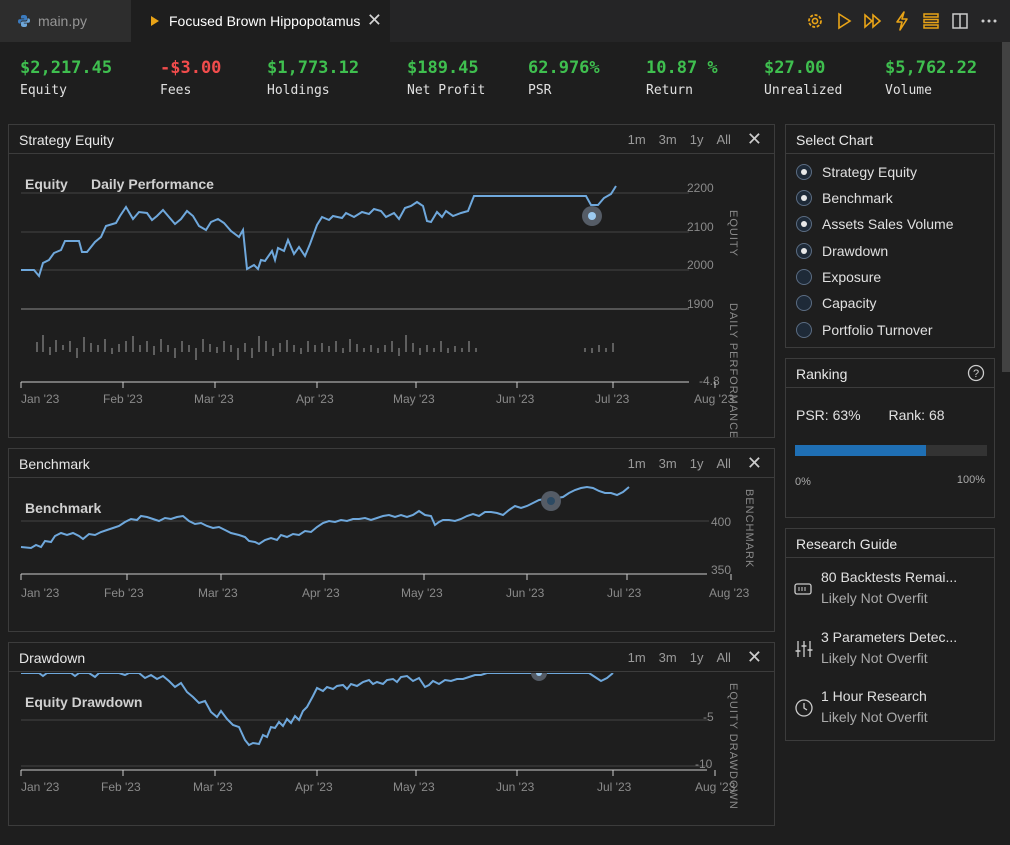 This screenshot has width=1010, height=845. What do you see at coordinates (682, 68) in the screenshot?
I see `stat-value: 10.87 %` at bounding box center [682, 68].